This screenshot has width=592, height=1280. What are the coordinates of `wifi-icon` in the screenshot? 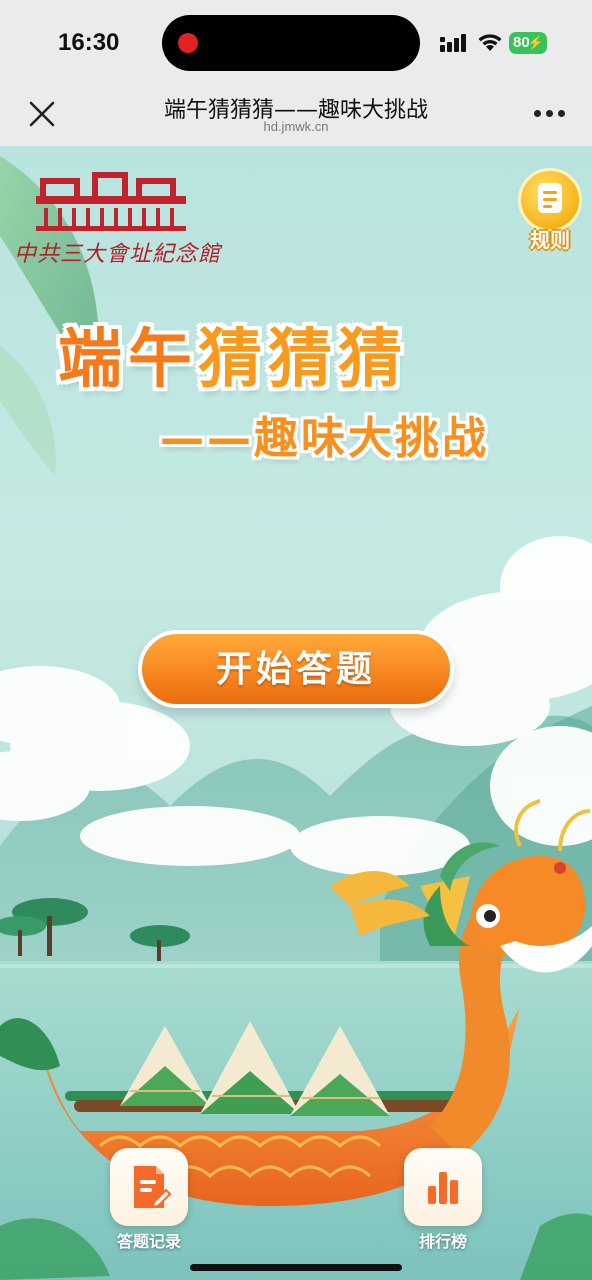 It's located at (490, 42).